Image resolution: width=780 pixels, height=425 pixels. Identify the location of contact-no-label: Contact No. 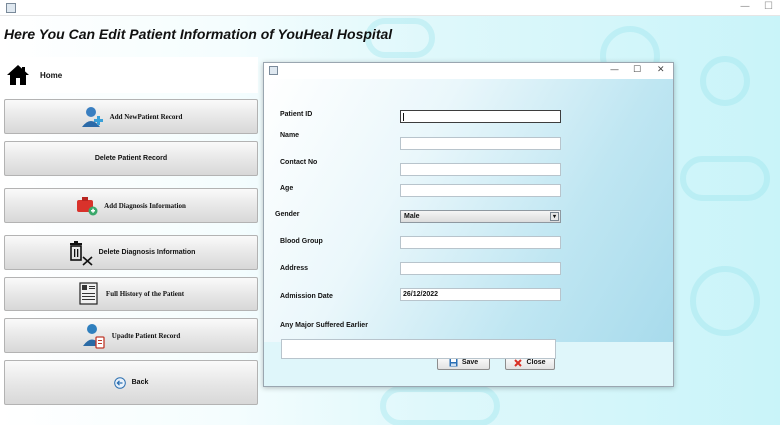
(299, 162).